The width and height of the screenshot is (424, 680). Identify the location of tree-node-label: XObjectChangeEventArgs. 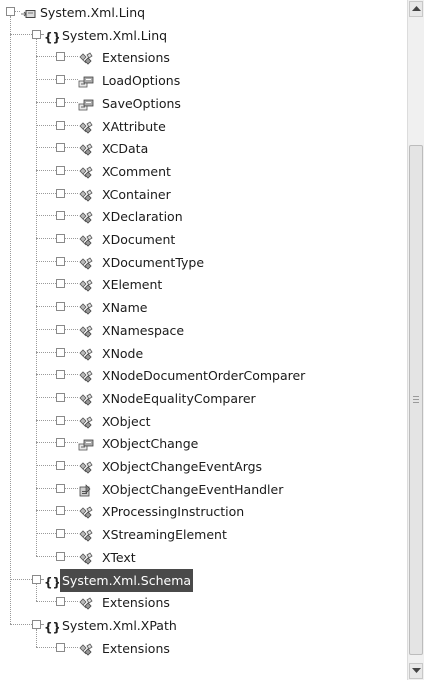
(182, 466).